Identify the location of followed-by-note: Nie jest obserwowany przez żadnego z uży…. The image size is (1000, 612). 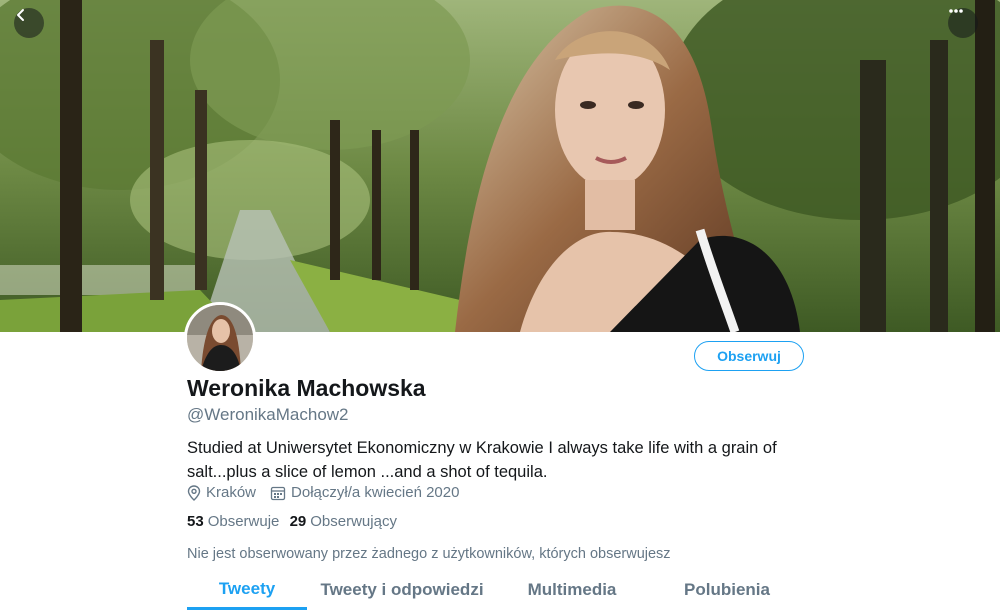
(429, 554).